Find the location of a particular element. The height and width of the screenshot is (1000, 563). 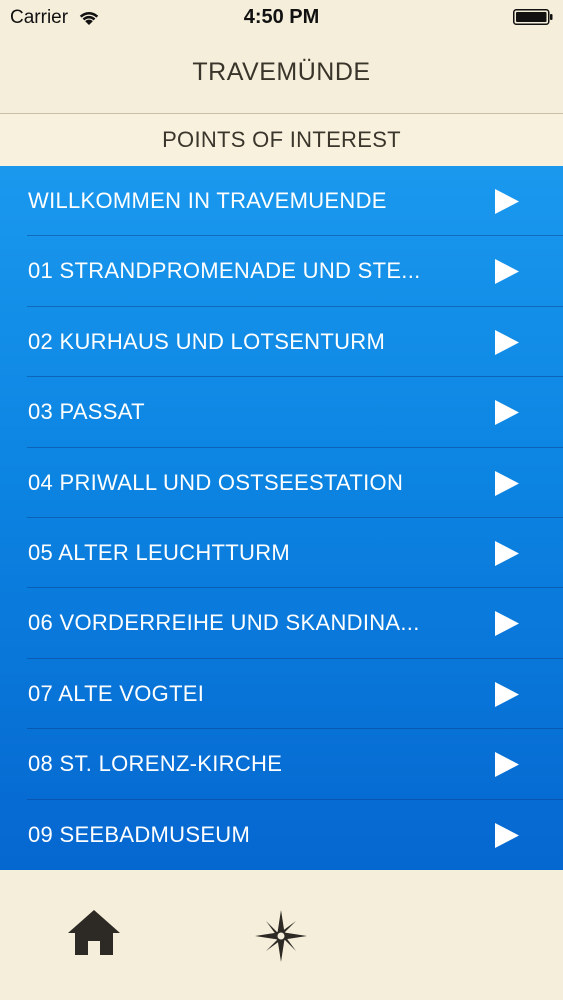

list-item: 04 PRIWALL UND OSTSEESTATION is located at coordinates (281, 483).